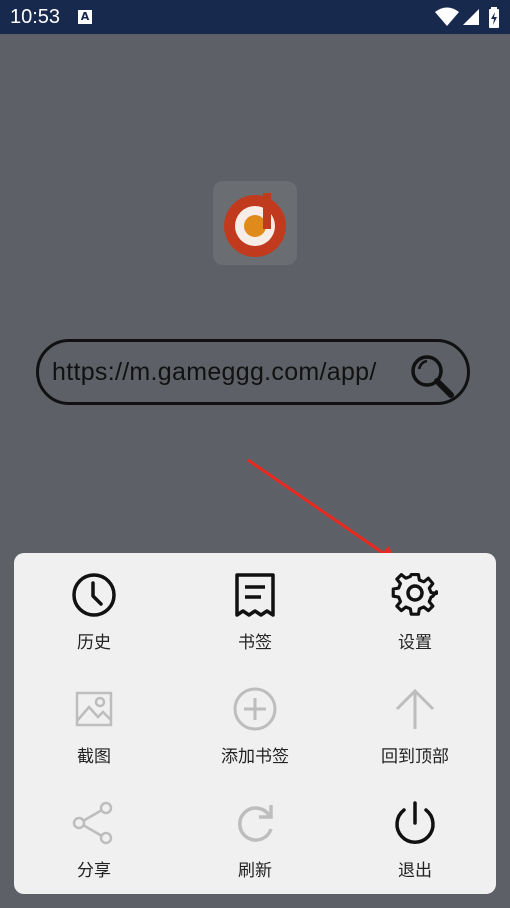 This screenshot has width=510, height=908. Describe the element at coordinates (94, 709) in the screenshot. I see `screenshot-image-icon` at that location.